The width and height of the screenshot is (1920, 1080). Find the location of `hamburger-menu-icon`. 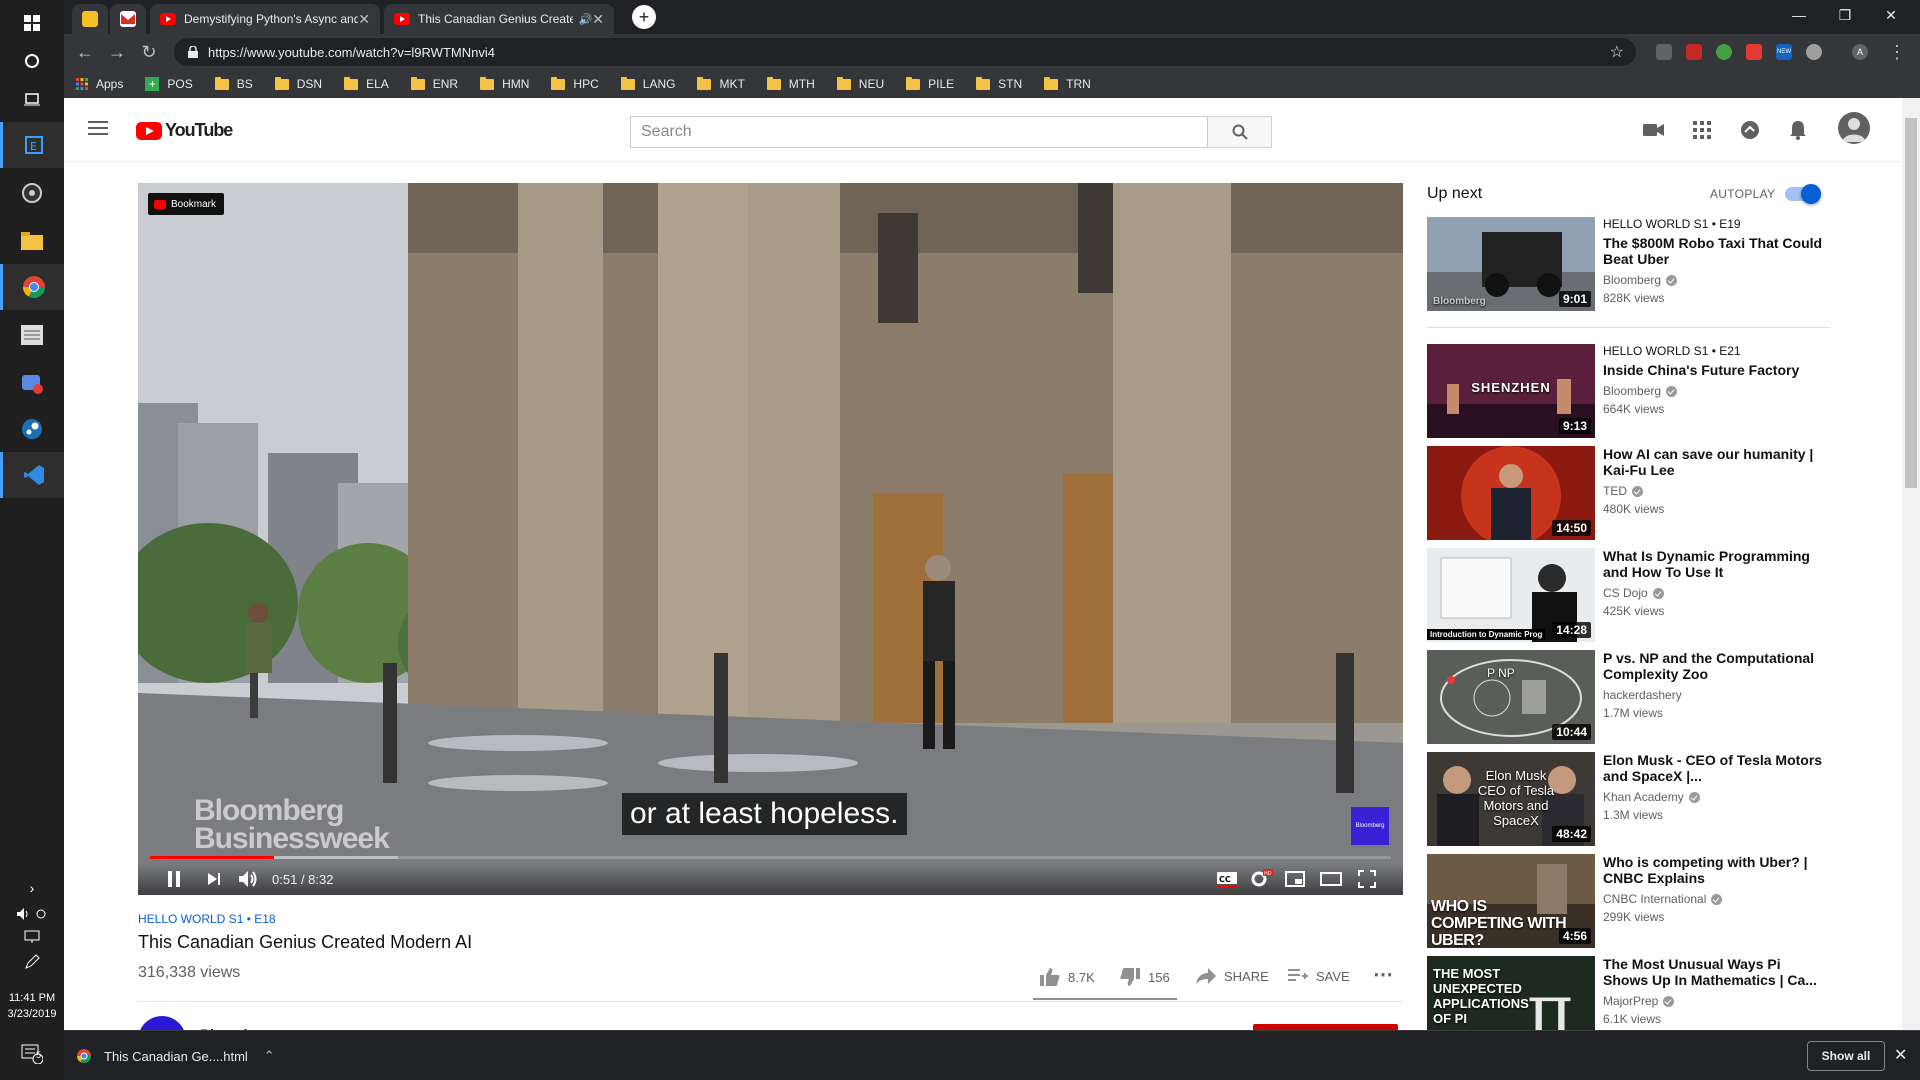

hamburger-menu-icon is located at coordinates (98, 130).